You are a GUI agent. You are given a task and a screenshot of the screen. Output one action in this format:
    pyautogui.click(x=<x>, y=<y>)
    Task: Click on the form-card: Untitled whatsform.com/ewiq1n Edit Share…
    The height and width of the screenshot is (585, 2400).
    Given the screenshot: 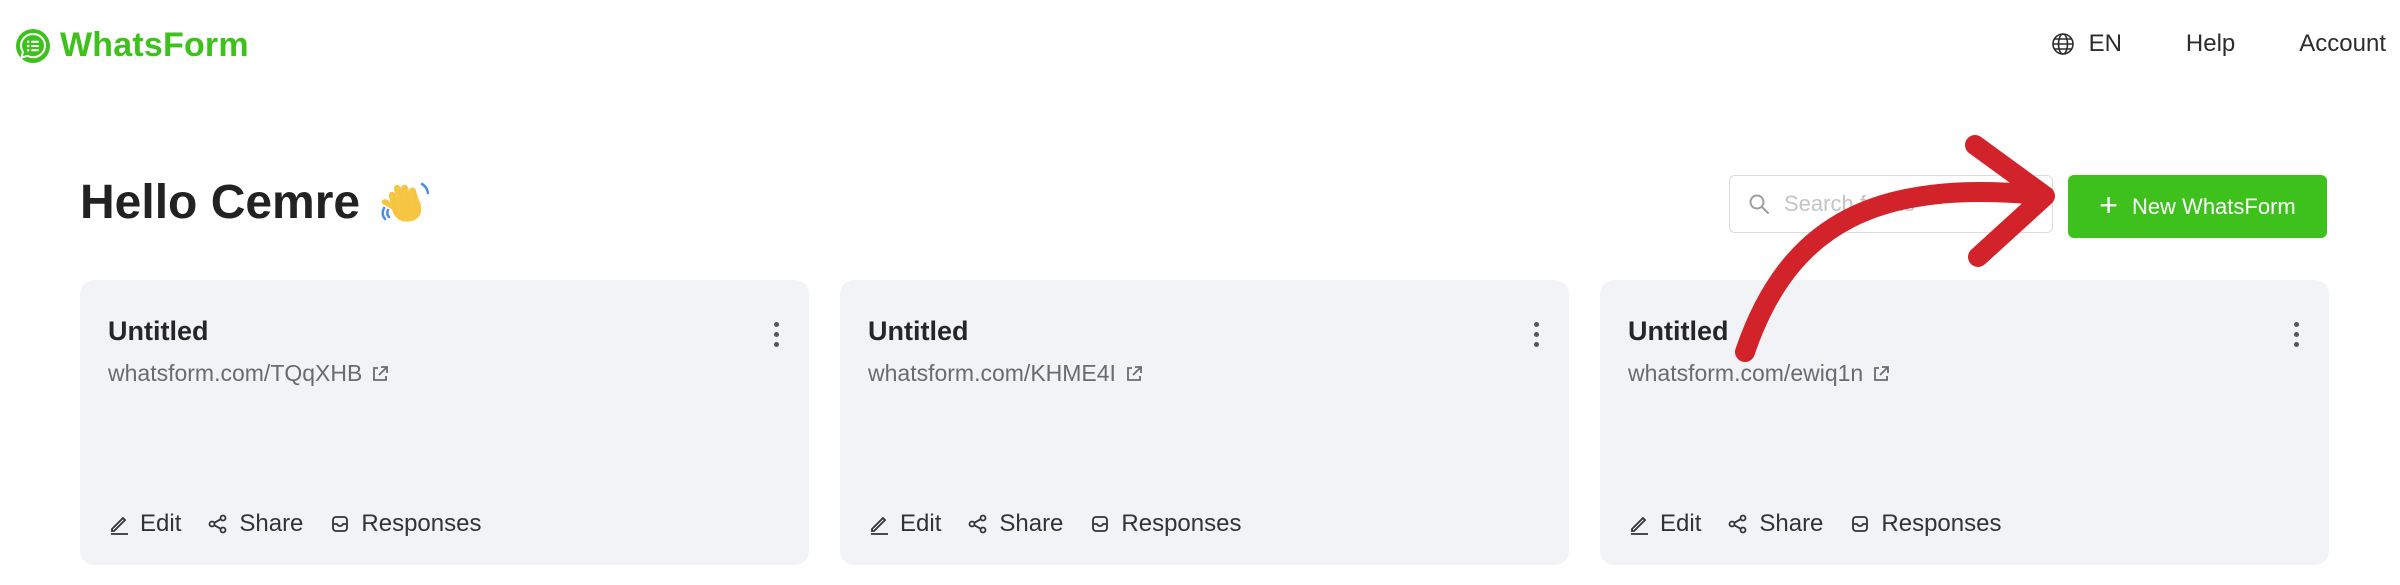 What is the action you would take?
    pyautogui.click(x=1964, y=422)
    